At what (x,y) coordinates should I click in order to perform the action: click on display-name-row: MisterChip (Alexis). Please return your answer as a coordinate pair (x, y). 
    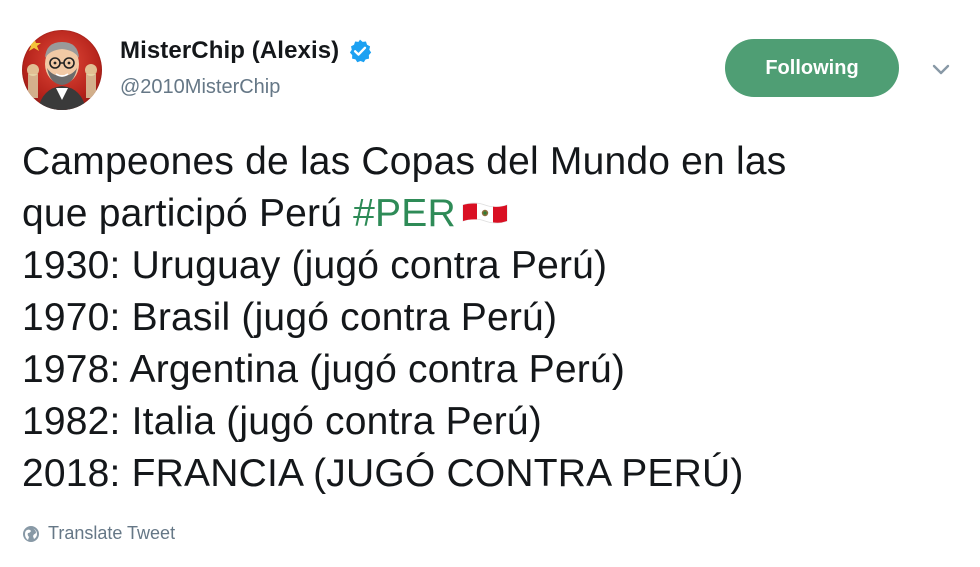
    Looking at the image, I should click on (246, 51).